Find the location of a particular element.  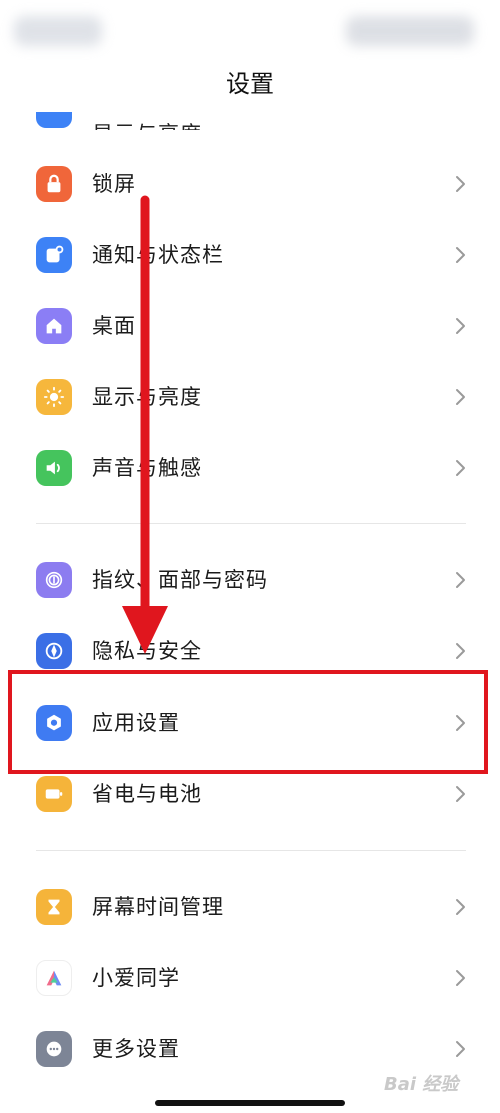

settings-item-partial: 显示与亮度 is located at coordinates (250, 121).